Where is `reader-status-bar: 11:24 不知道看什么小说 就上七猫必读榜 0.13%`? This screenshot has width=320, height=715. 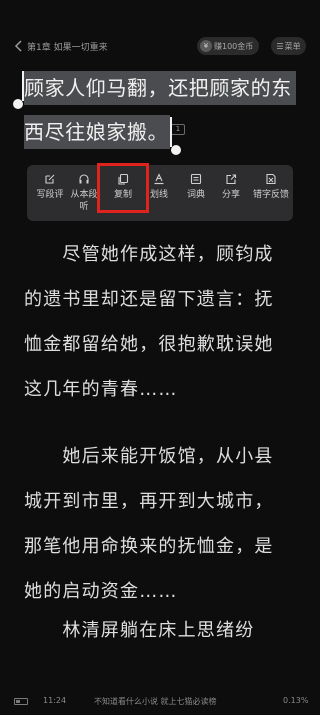 reader-status-bar: 11:24 不知道看什么小说 就上七猫必读榜 0.13% is located at coordinates (160, 702).